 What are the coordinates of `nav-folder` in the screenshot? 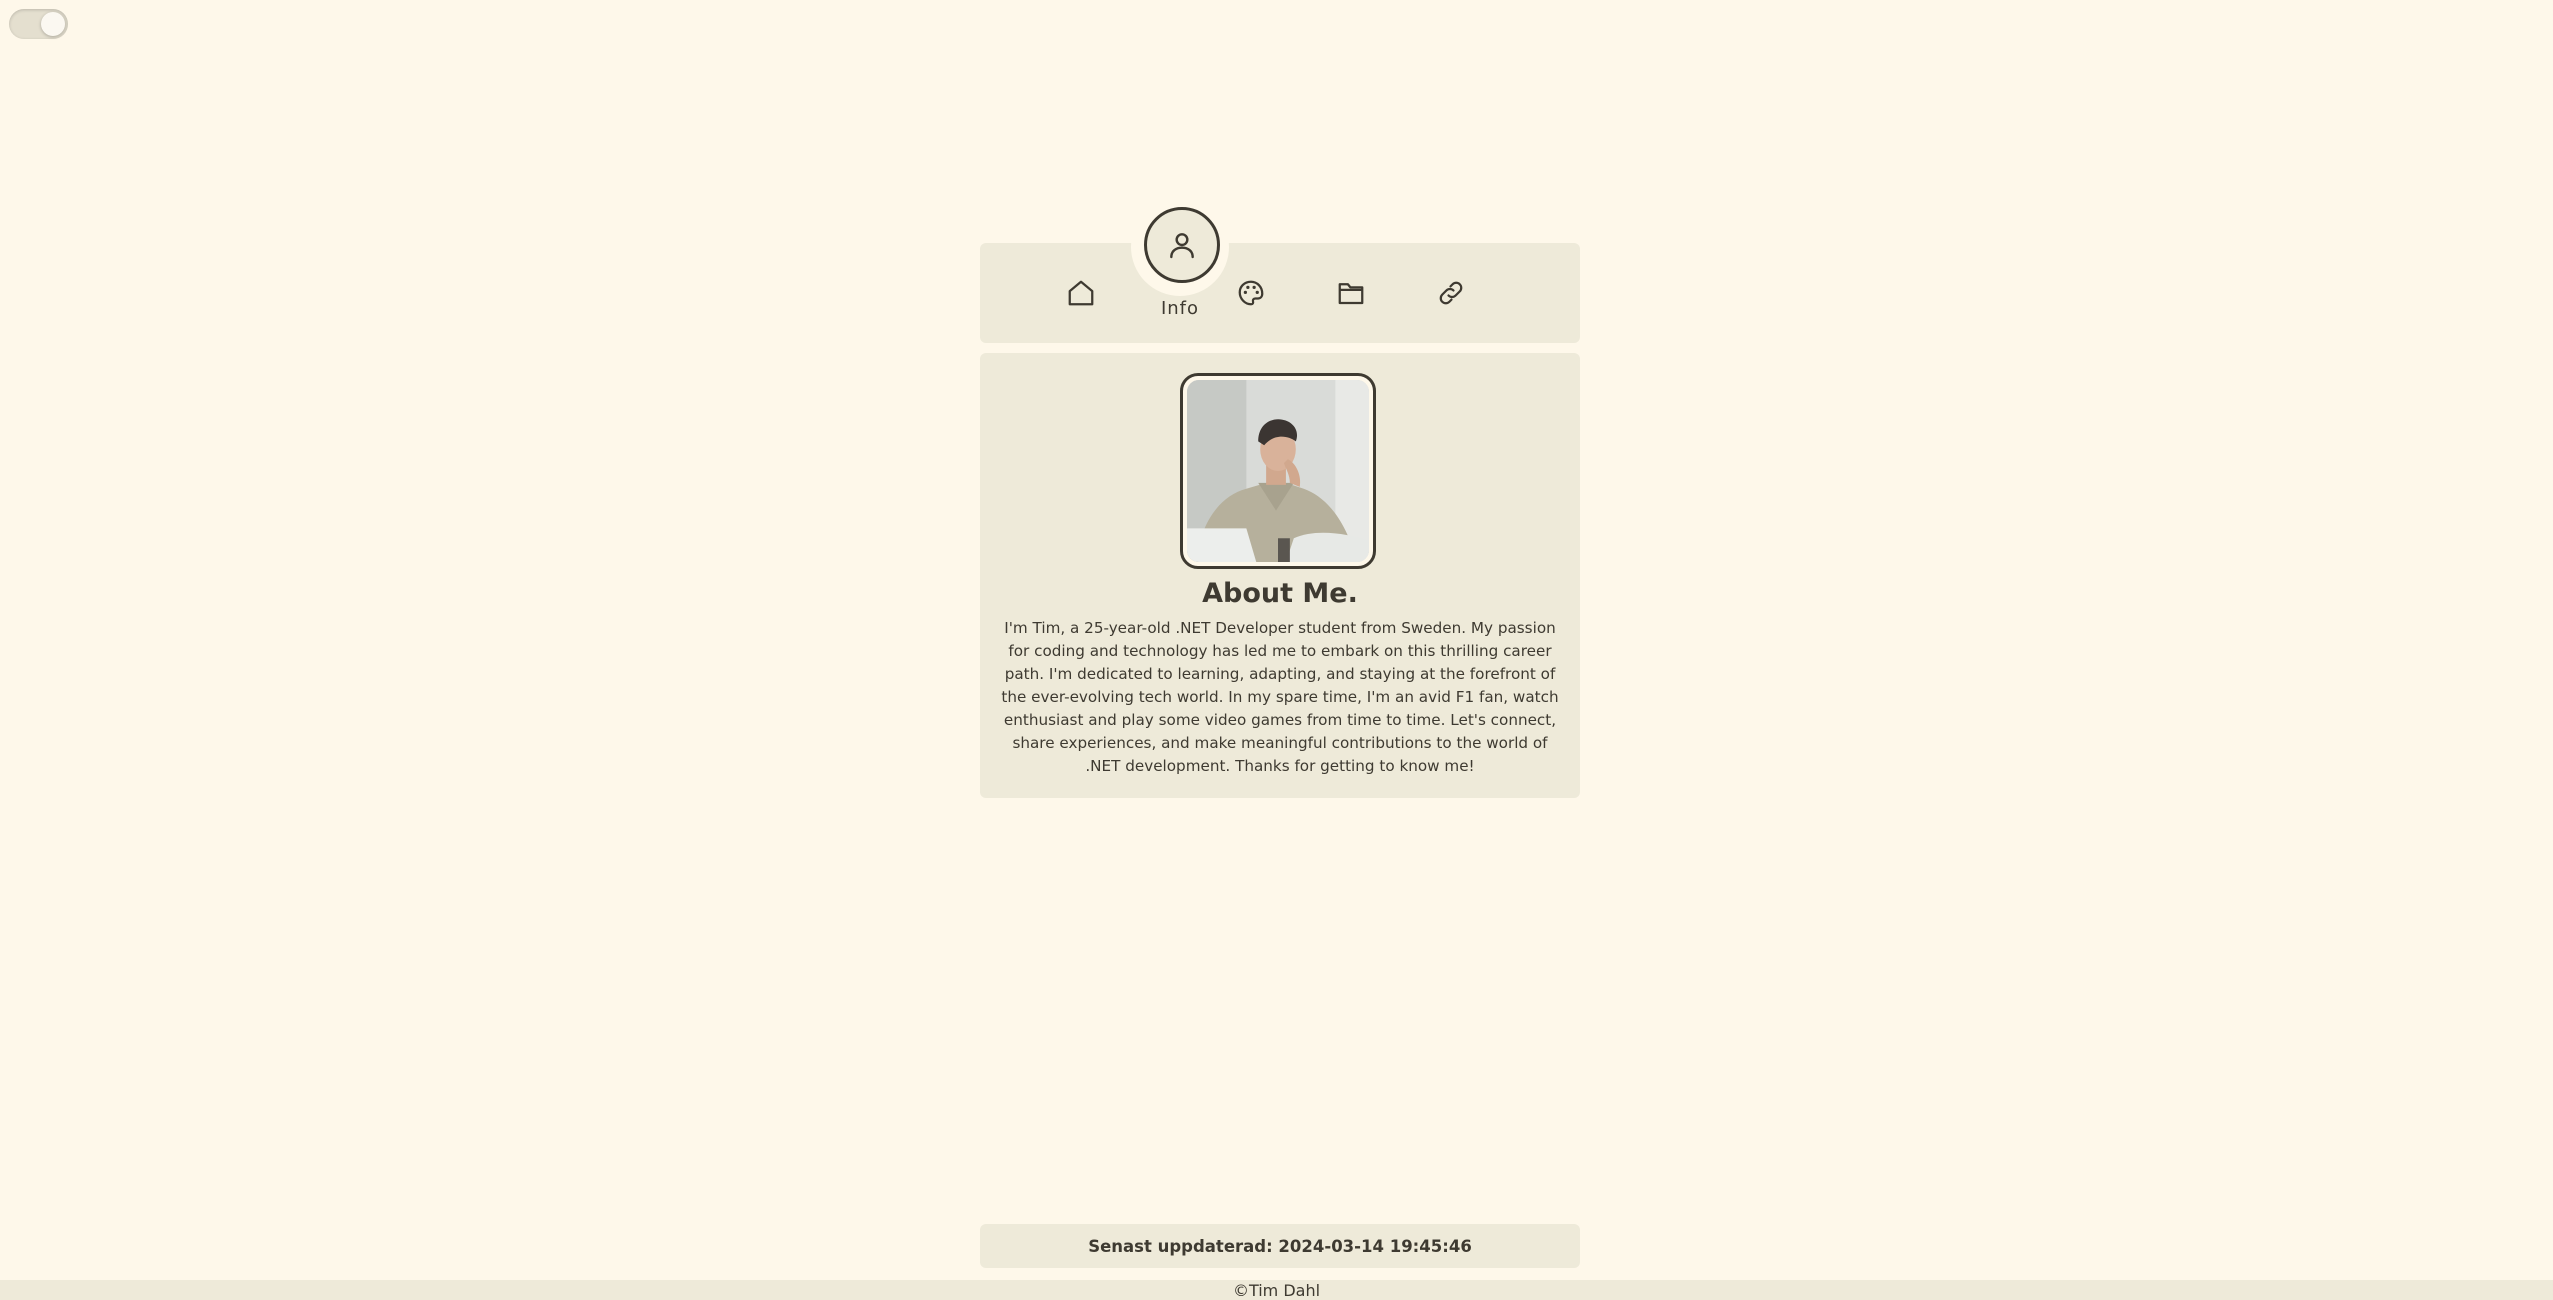 It's located at (1351, 293).